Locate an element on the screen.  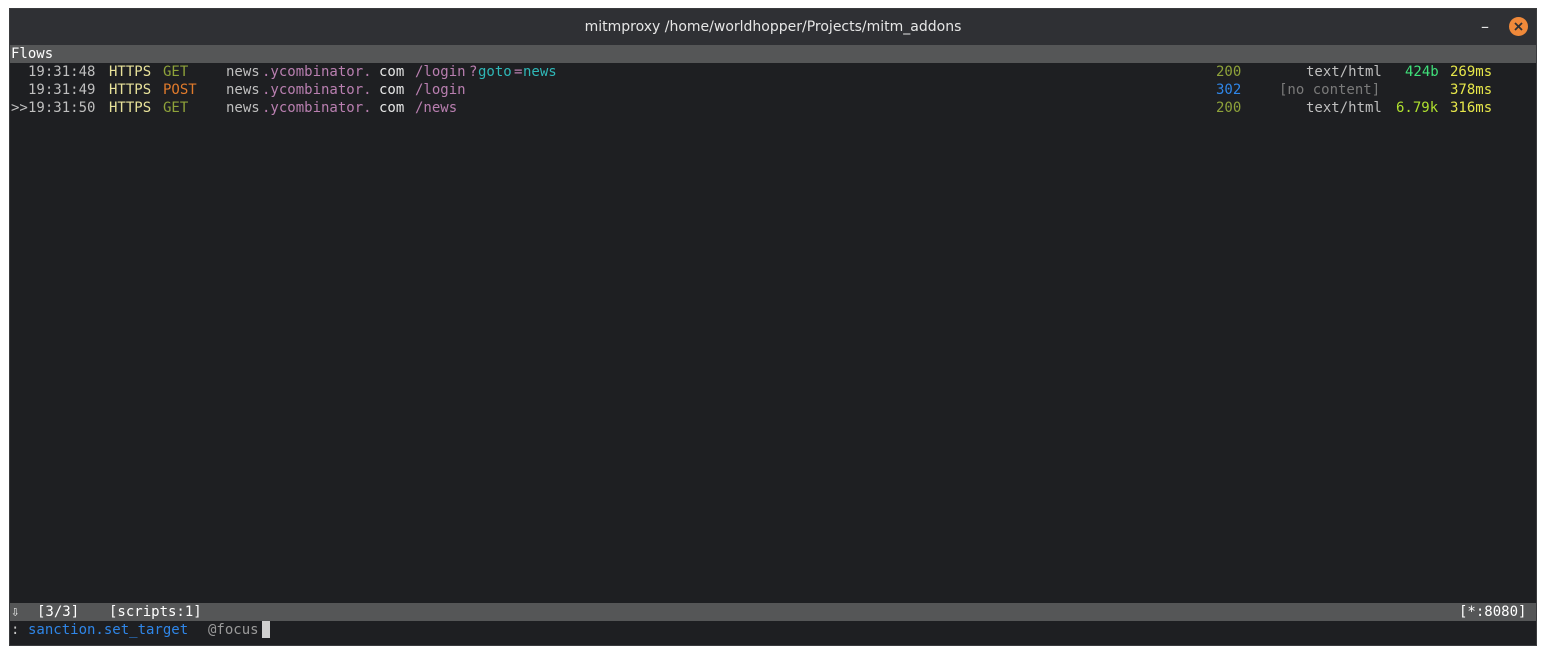
flow-time: 19:31:50 is located at coordinates (62, 108).